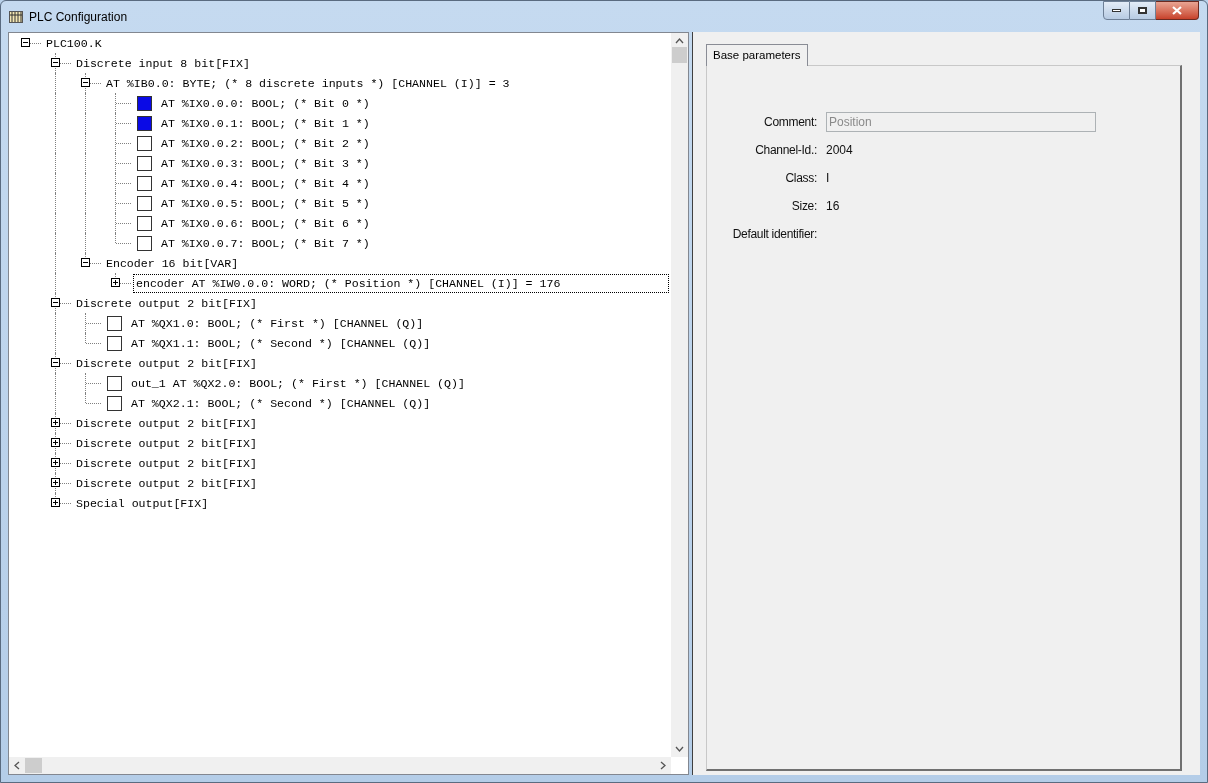 This screenshot has width=1208, height=783. What do you see at coordinates (839, 150) in the screenshot?
I see `field-value: 2004` at bounding box center [839, 150].